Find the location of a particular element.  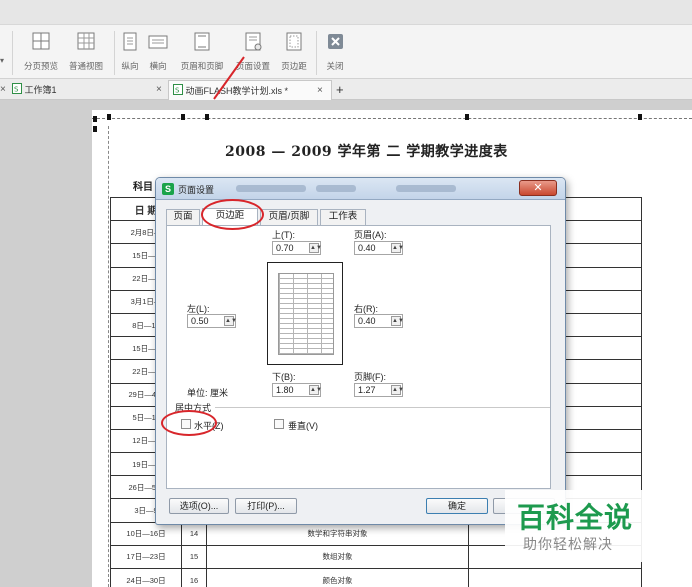

watermark-title: 百科全说 is located at coordinates (575, 517).